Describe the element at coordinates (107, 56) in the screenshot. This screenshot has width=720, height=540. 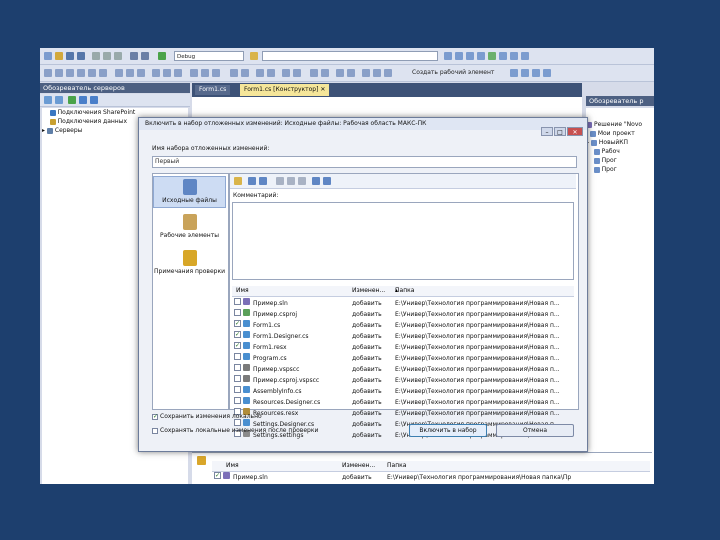
I see `copy-icon` at that location.